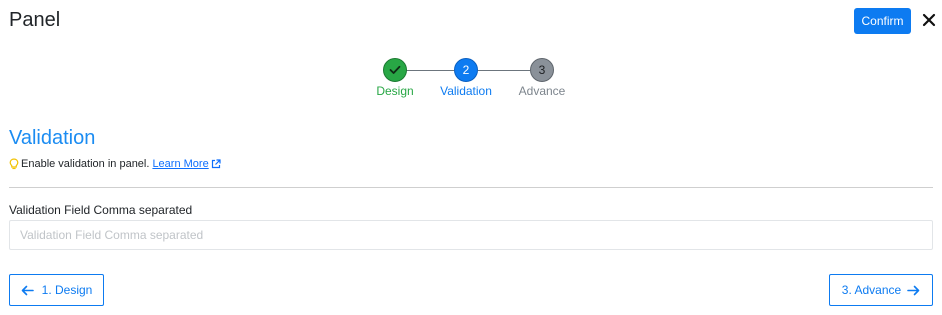 Image resolution: width=942 pixels, height=315 pixels. I want to click on arrow-left-icon, so click(27, 290).